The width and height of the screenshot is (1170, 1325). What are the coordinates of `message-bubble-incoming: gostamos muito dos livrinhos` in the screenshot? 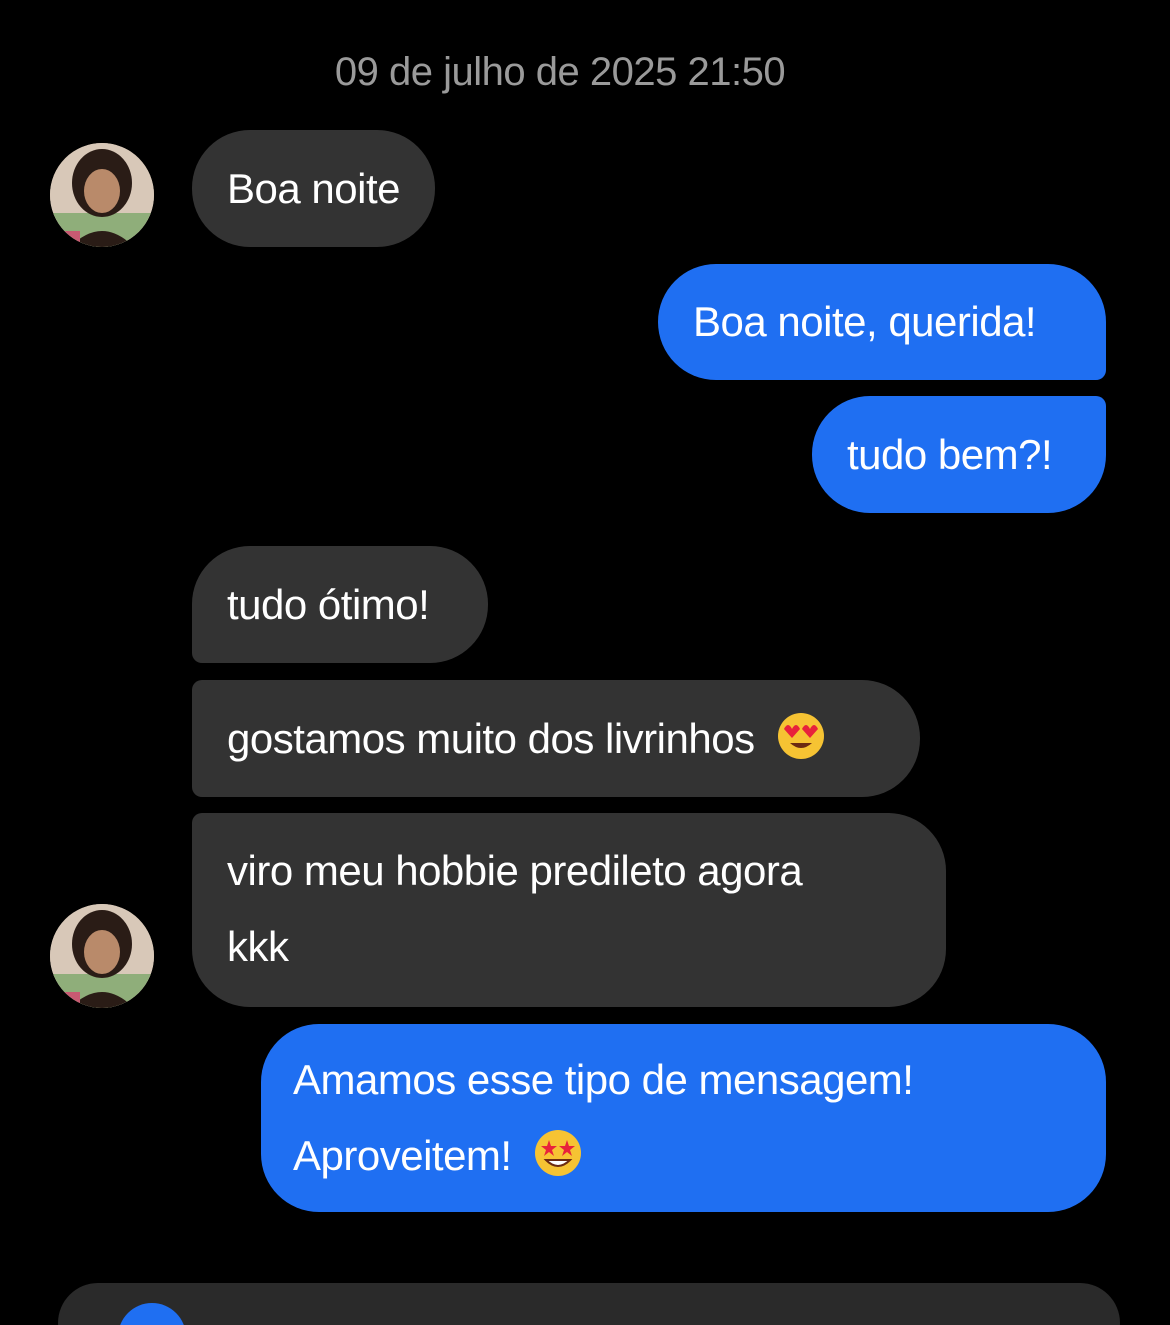 It's located at (556, 738).